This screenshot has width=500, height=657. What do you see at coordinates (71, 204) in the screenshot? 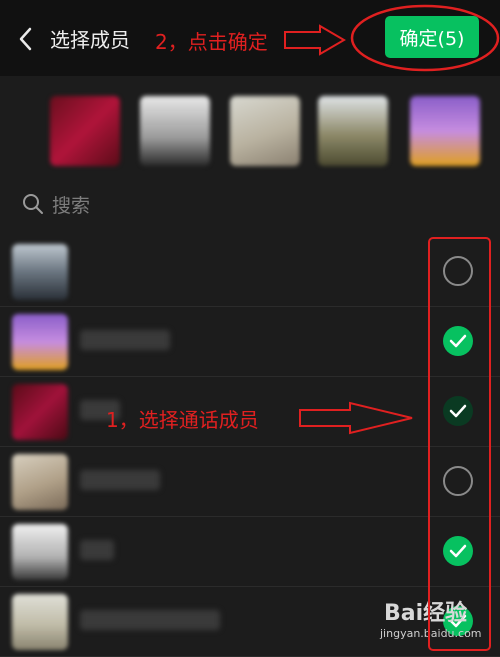
I see `search-input: 搜索` at bounding box center [71, 204].